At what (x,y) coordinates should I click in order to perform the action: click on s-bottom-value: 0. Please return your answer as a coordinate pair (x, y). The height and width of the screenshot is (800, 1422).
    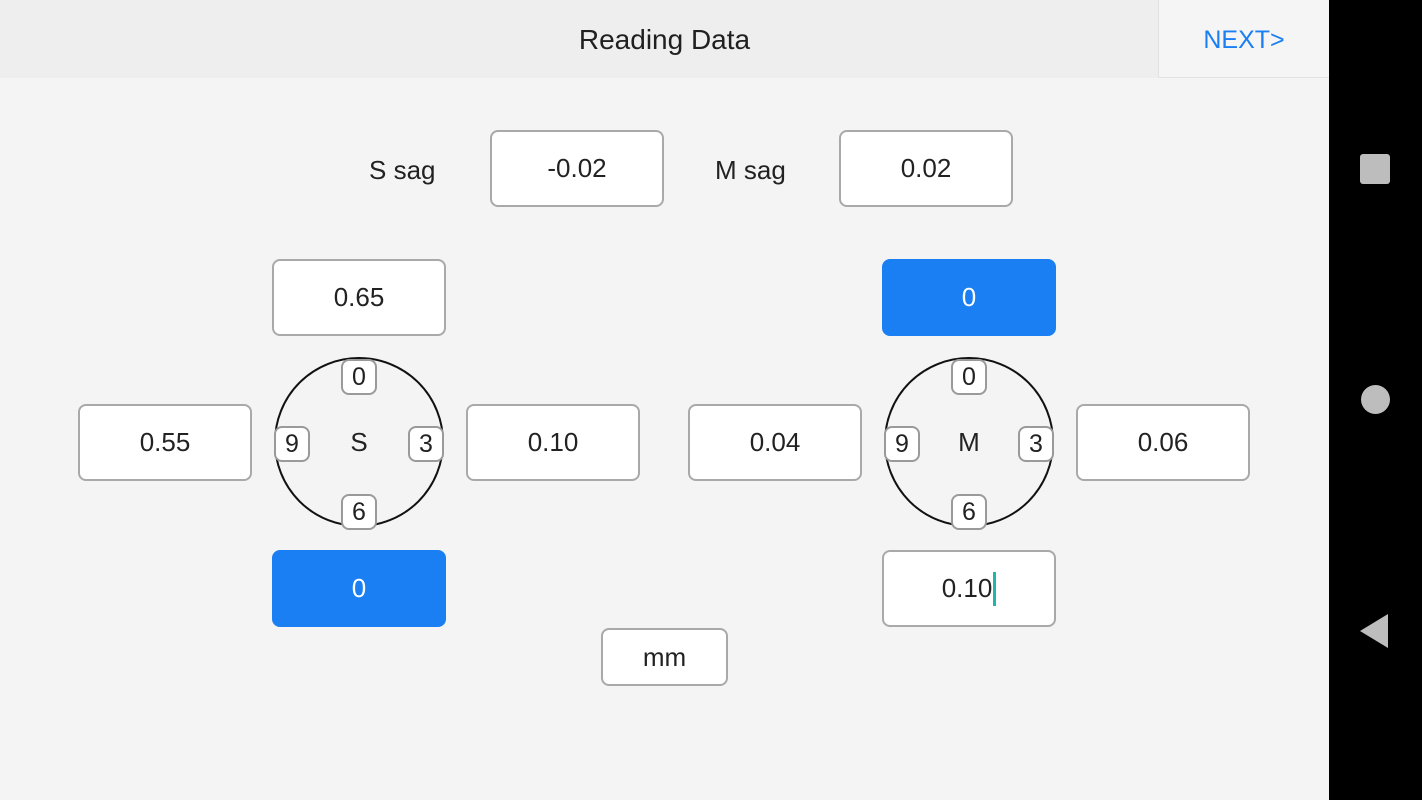
    Looking at the image, I should click on (359, 588).